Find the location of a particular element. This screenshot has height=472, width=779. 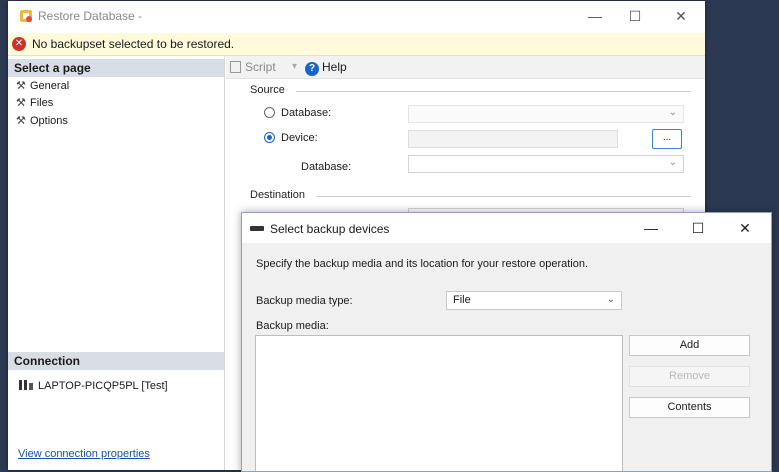

destination-section-label: Destination is located at coordinates (278, 195).